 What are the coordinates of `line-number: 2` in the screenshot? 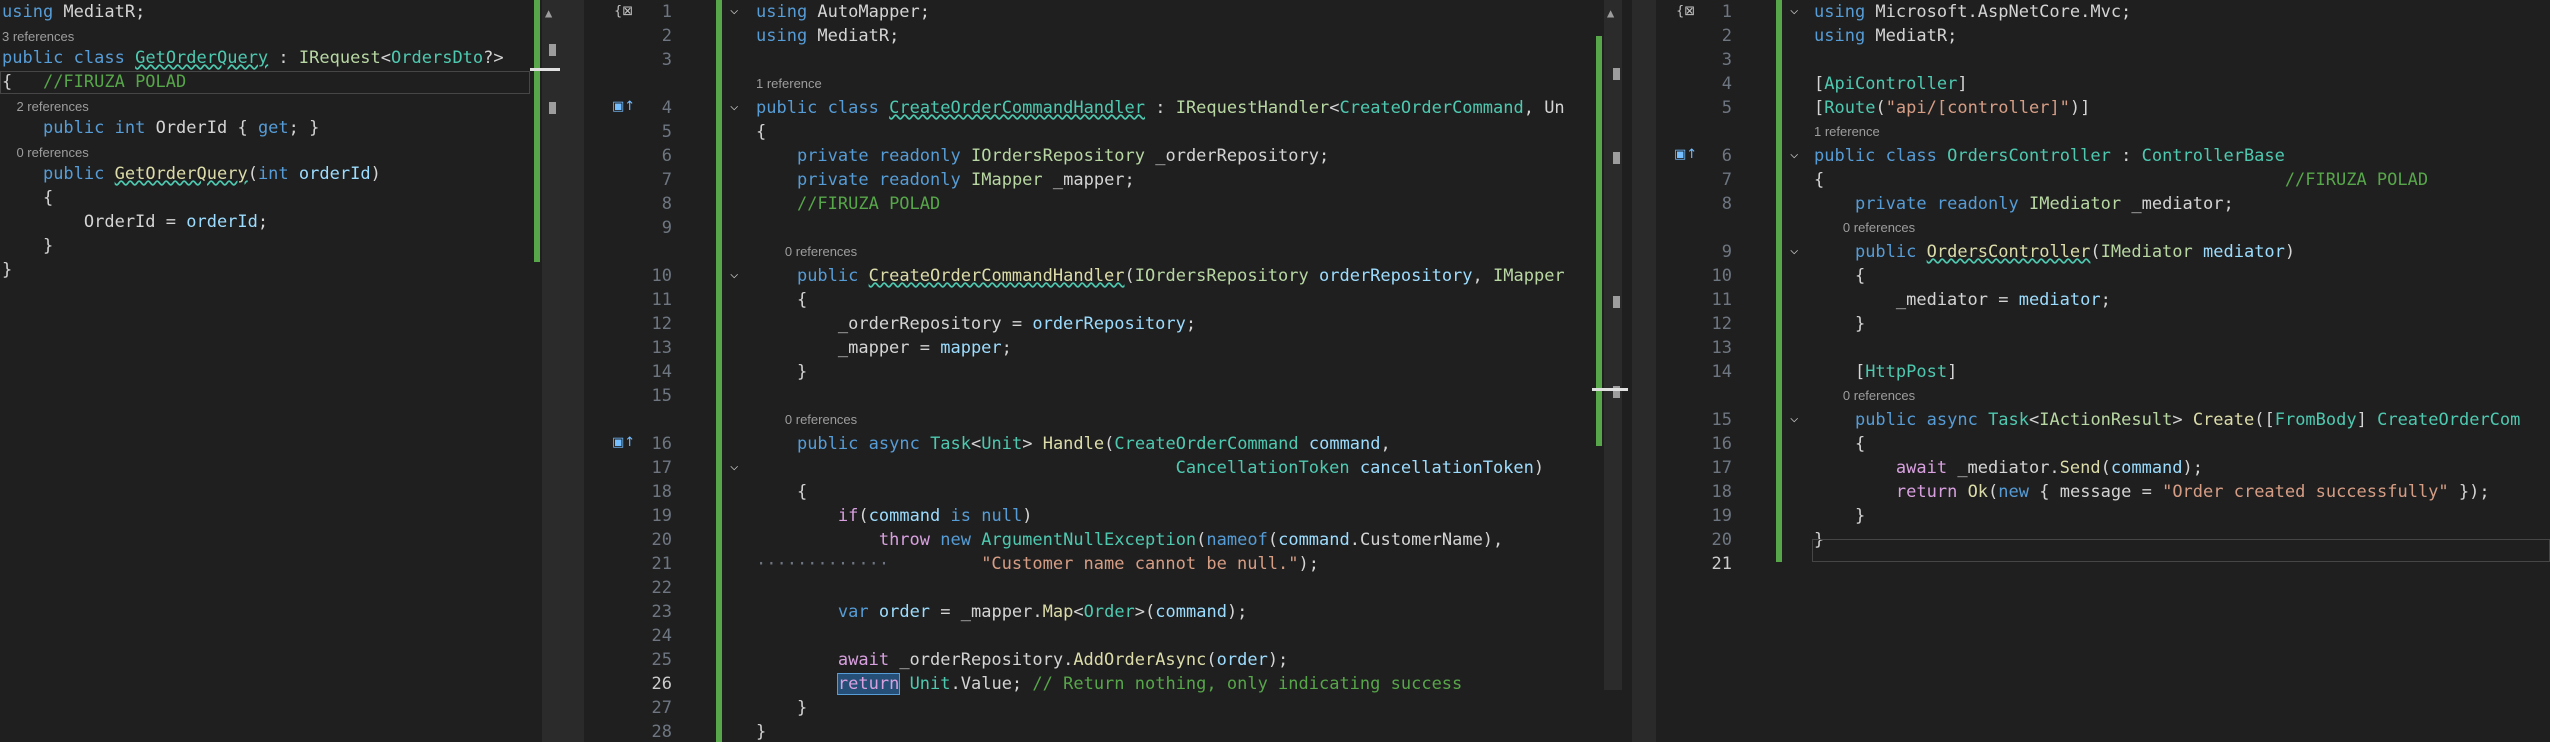 It's located at (666, 36).